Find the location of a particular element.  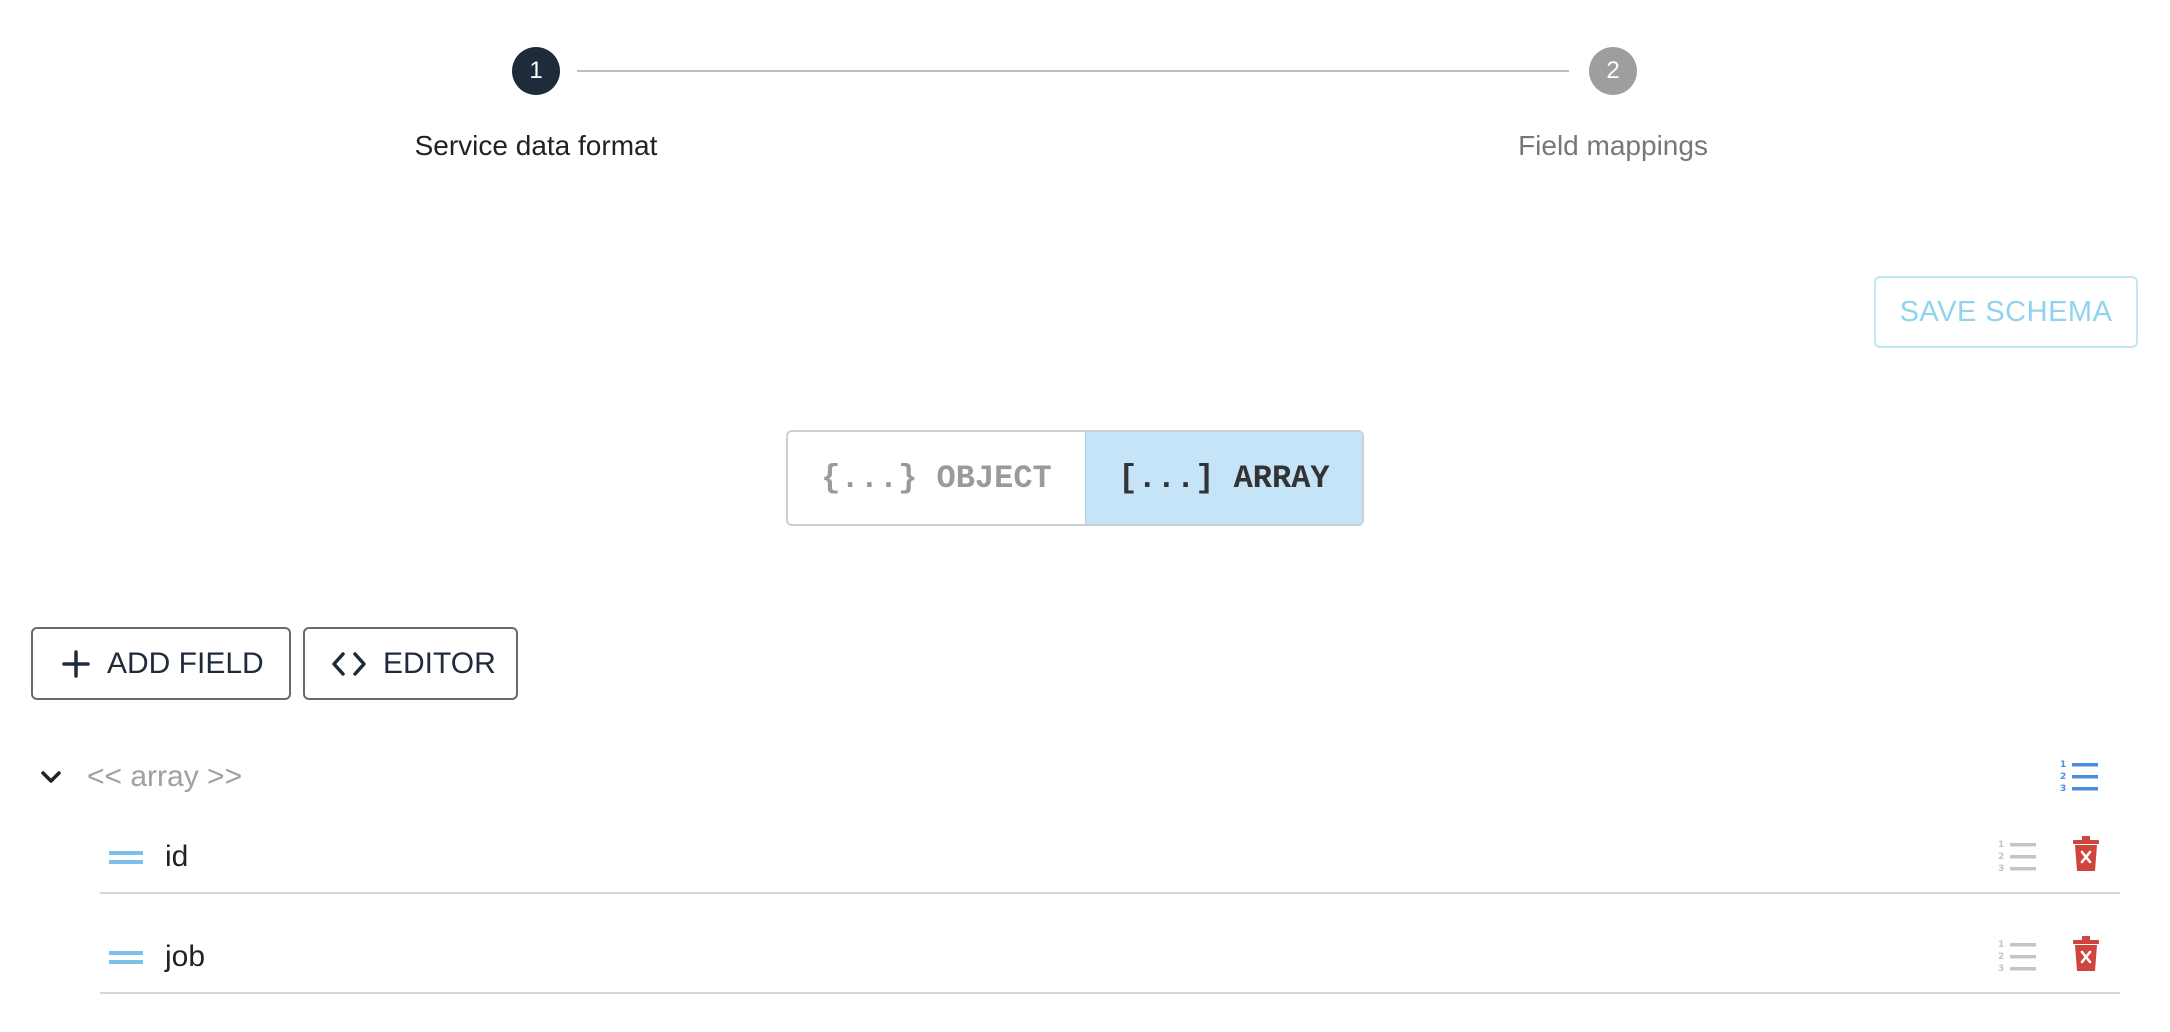

array-root-label: << array >> is located at coordinates (165, 776).